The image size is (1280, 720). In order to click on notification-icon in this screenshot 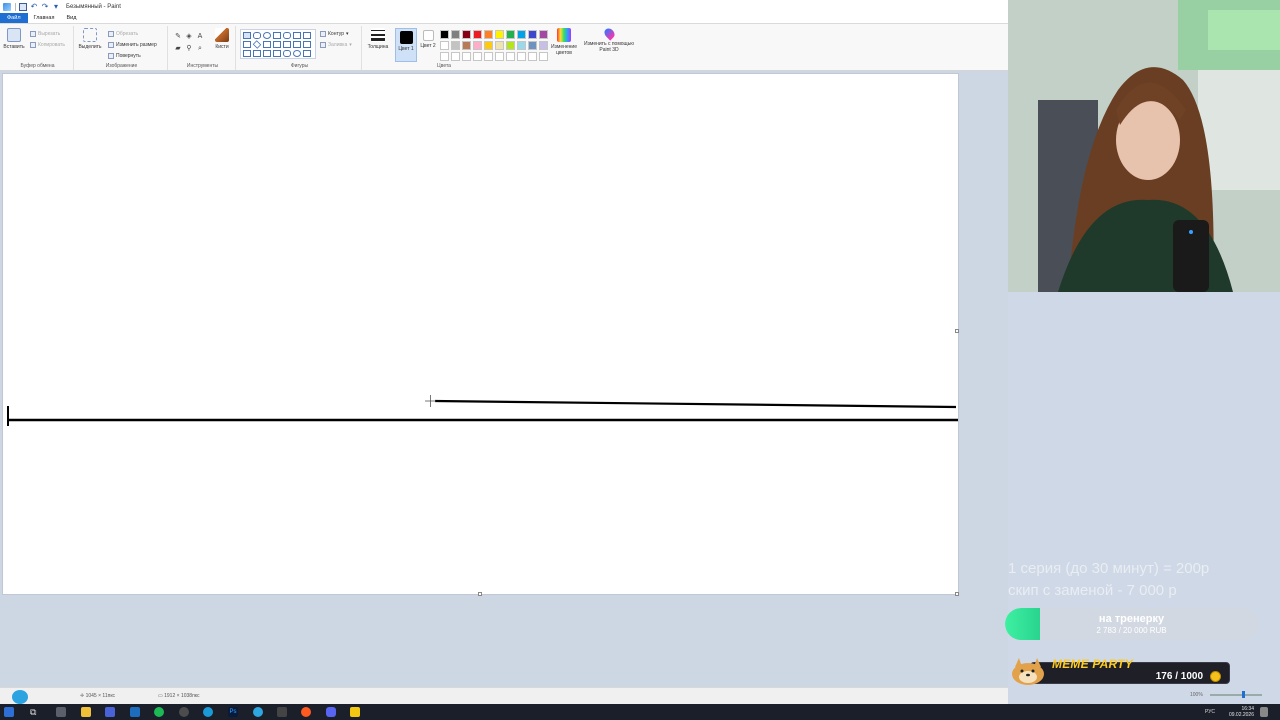, I will do `click(1264, 712)`.